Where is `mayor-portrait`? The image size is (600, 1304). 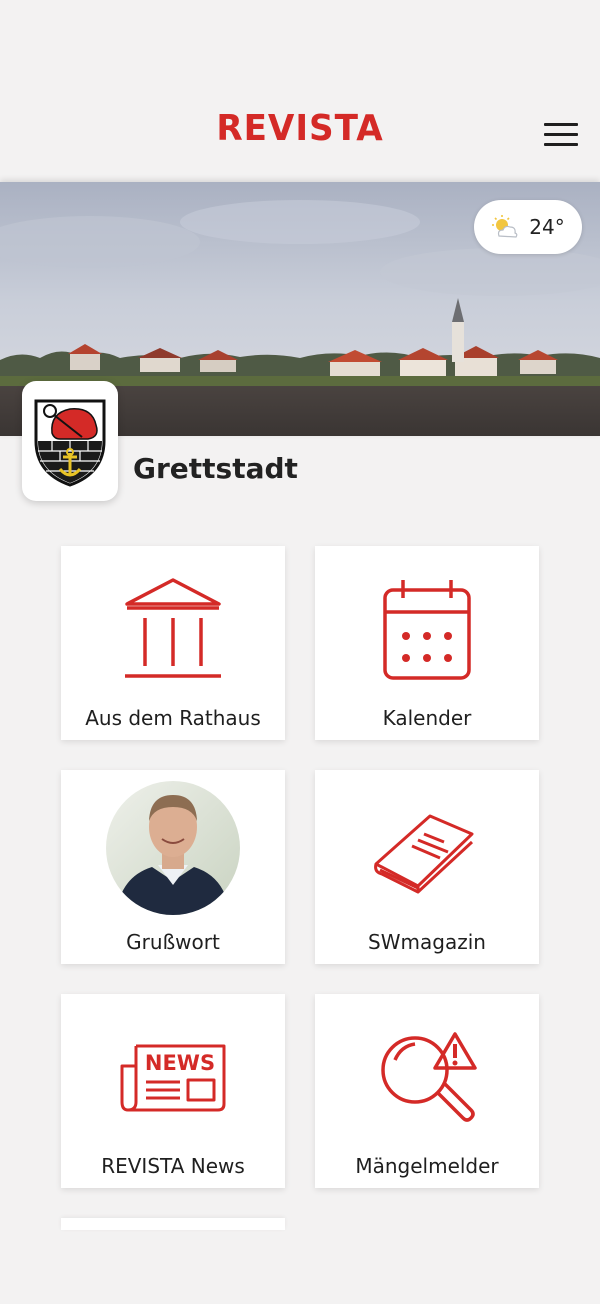
mayor-portrait is located at coordinates (173, 848).